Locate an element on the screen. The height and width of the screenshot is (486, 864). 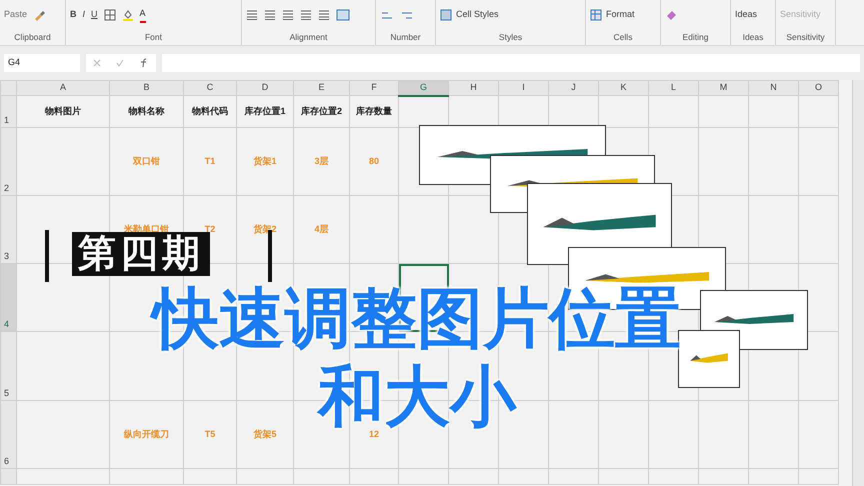
episode-label: 第四期 is located at coordinates (141, 254).